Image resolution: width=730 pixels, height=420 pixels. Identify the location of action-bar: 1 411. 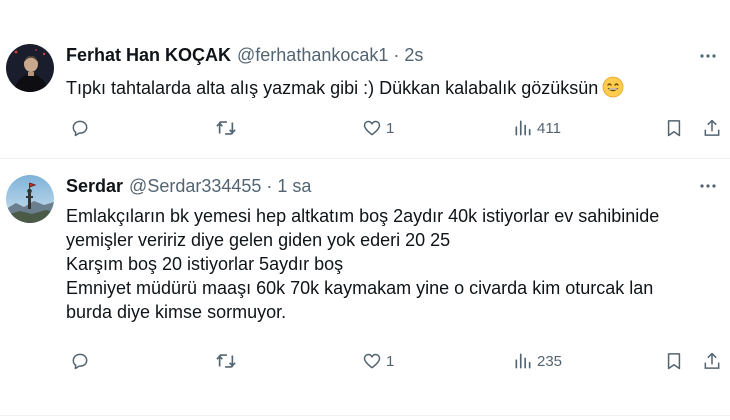
(365, 128).